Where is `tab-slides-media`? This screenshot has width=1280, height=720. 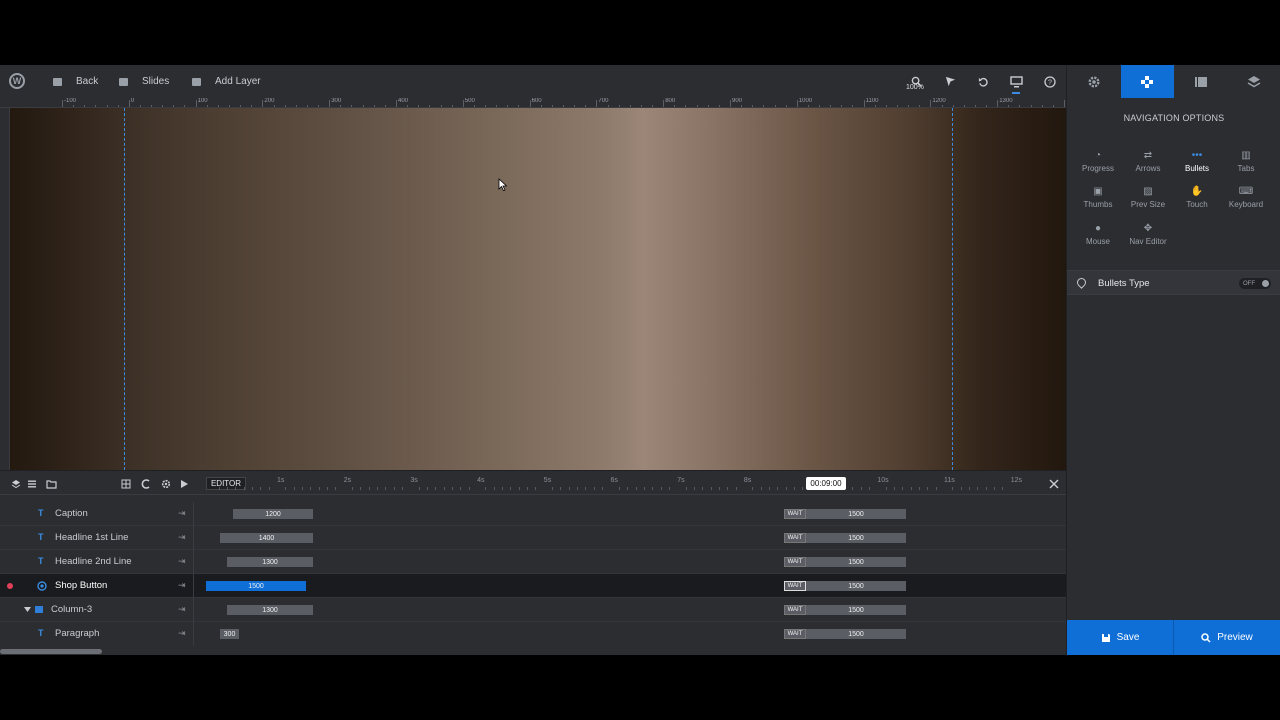
tab-slides-media is located at coordinates (1201, 81).